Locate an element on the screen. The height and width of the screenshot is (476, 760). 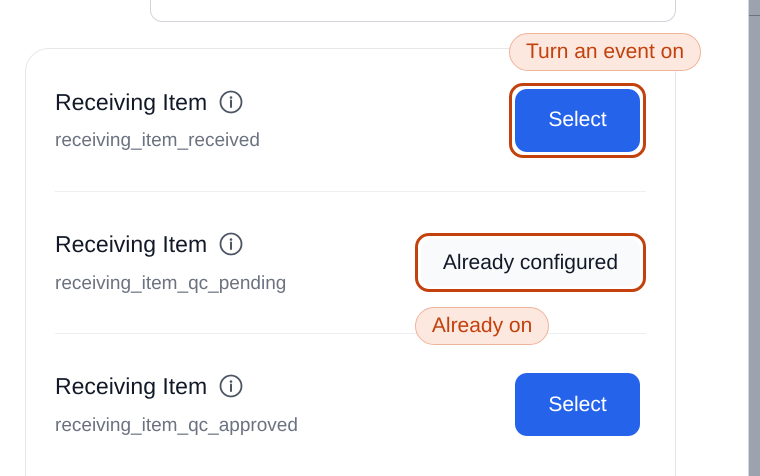
event-key: receiving_item_qc_approved is located at coordinates (176, 426).